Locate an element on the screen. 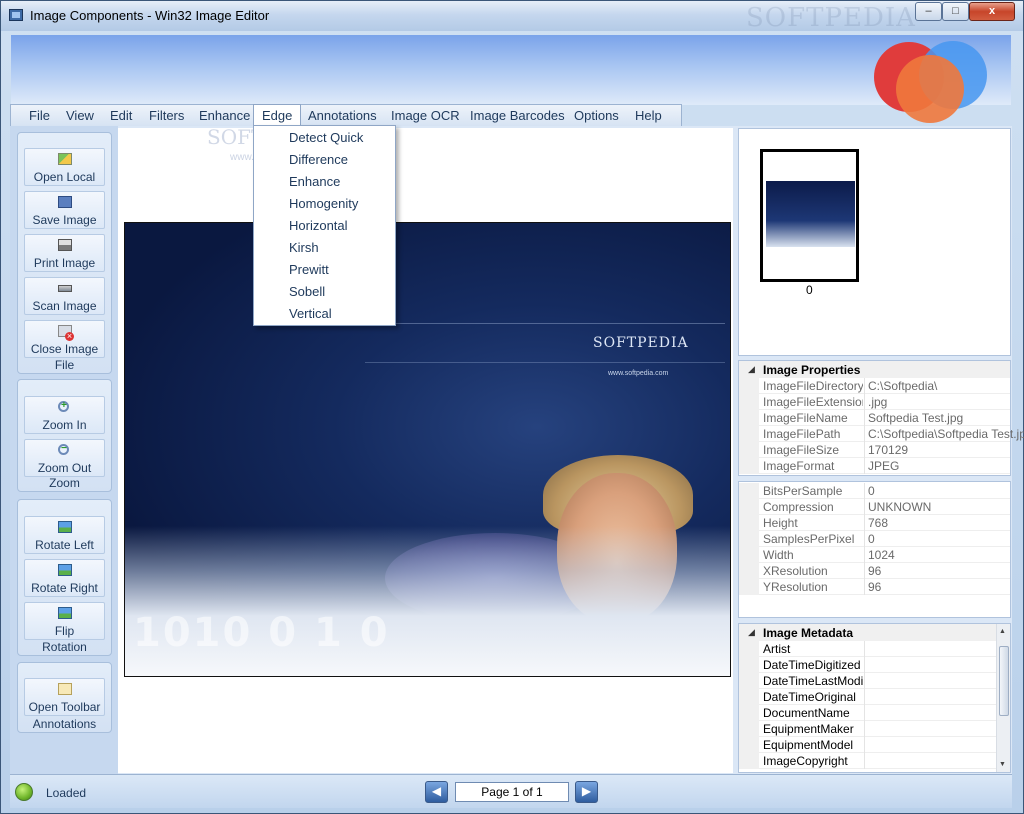 The height and width of the screenshot is (814, 1024). property-row: Compression UNKNOWN is located at coordinates (874, 507).